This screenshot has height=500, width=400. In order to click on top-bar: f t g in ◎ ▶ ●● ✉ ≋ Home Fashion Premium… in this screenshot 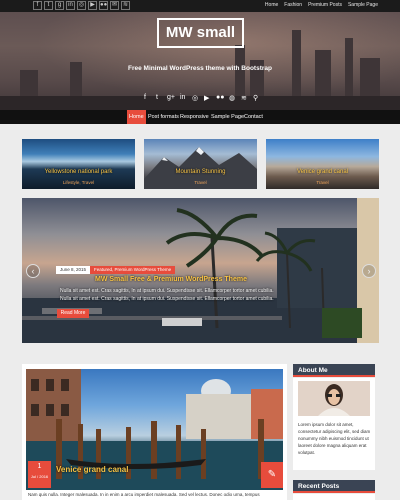, I will do `click(200, 6)`.